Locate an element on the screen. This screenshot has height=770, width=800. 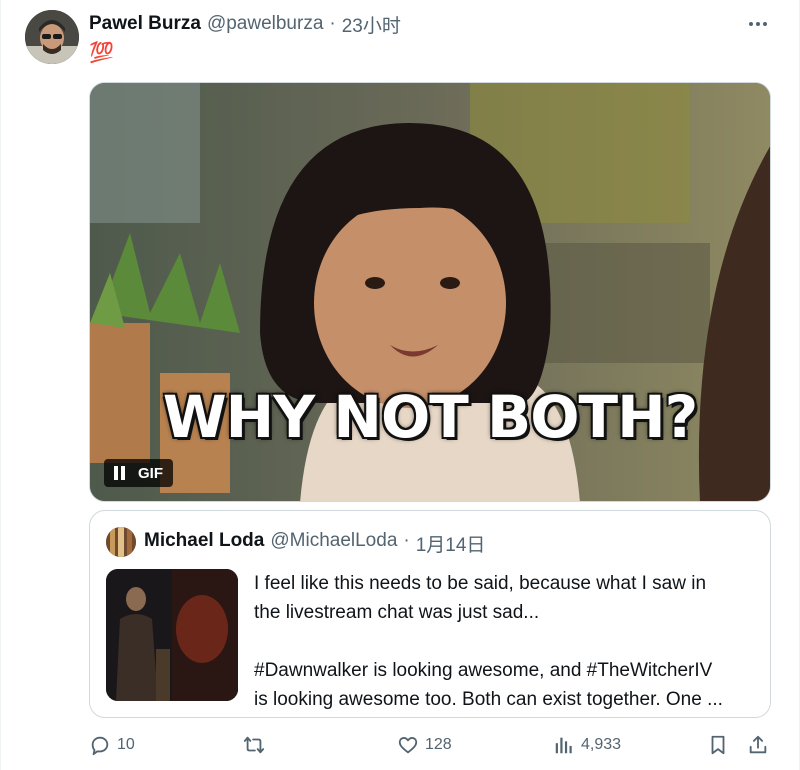
views-button: 4,933 is located at coordinates (587, 745).